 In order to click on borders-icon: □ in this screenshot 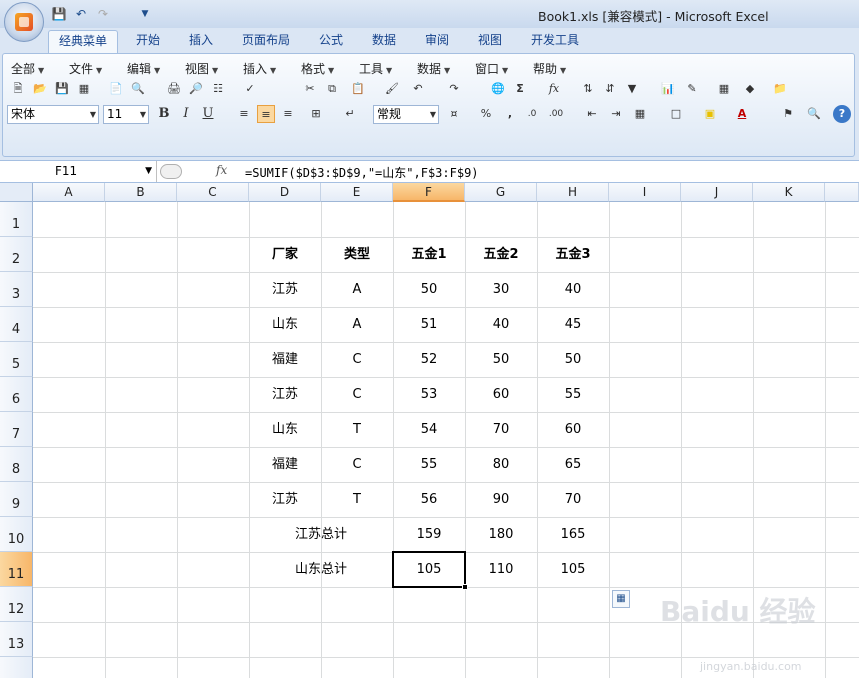, I will do `click(676, 114)`.